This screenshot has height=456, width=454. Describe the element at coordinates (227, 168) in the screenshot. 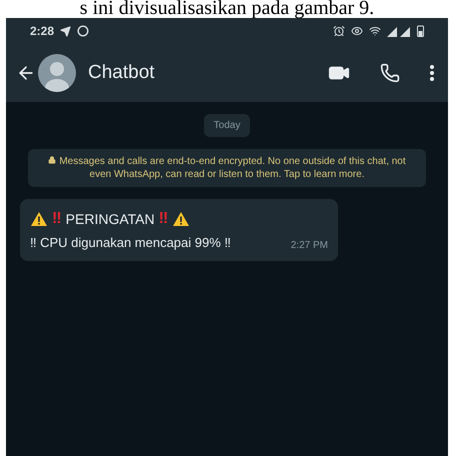

I see `encryption-notice: Messages and calls are end-to-end encrypted. No one outside of this chat, not even WhatsApp, can read or listen to them. Tap to learn more.` at that location.